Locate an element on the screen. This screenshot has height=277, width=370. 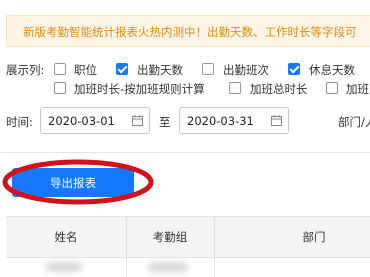
end-date-picker: 2020-03-31 is located at coordinates (234, 120).